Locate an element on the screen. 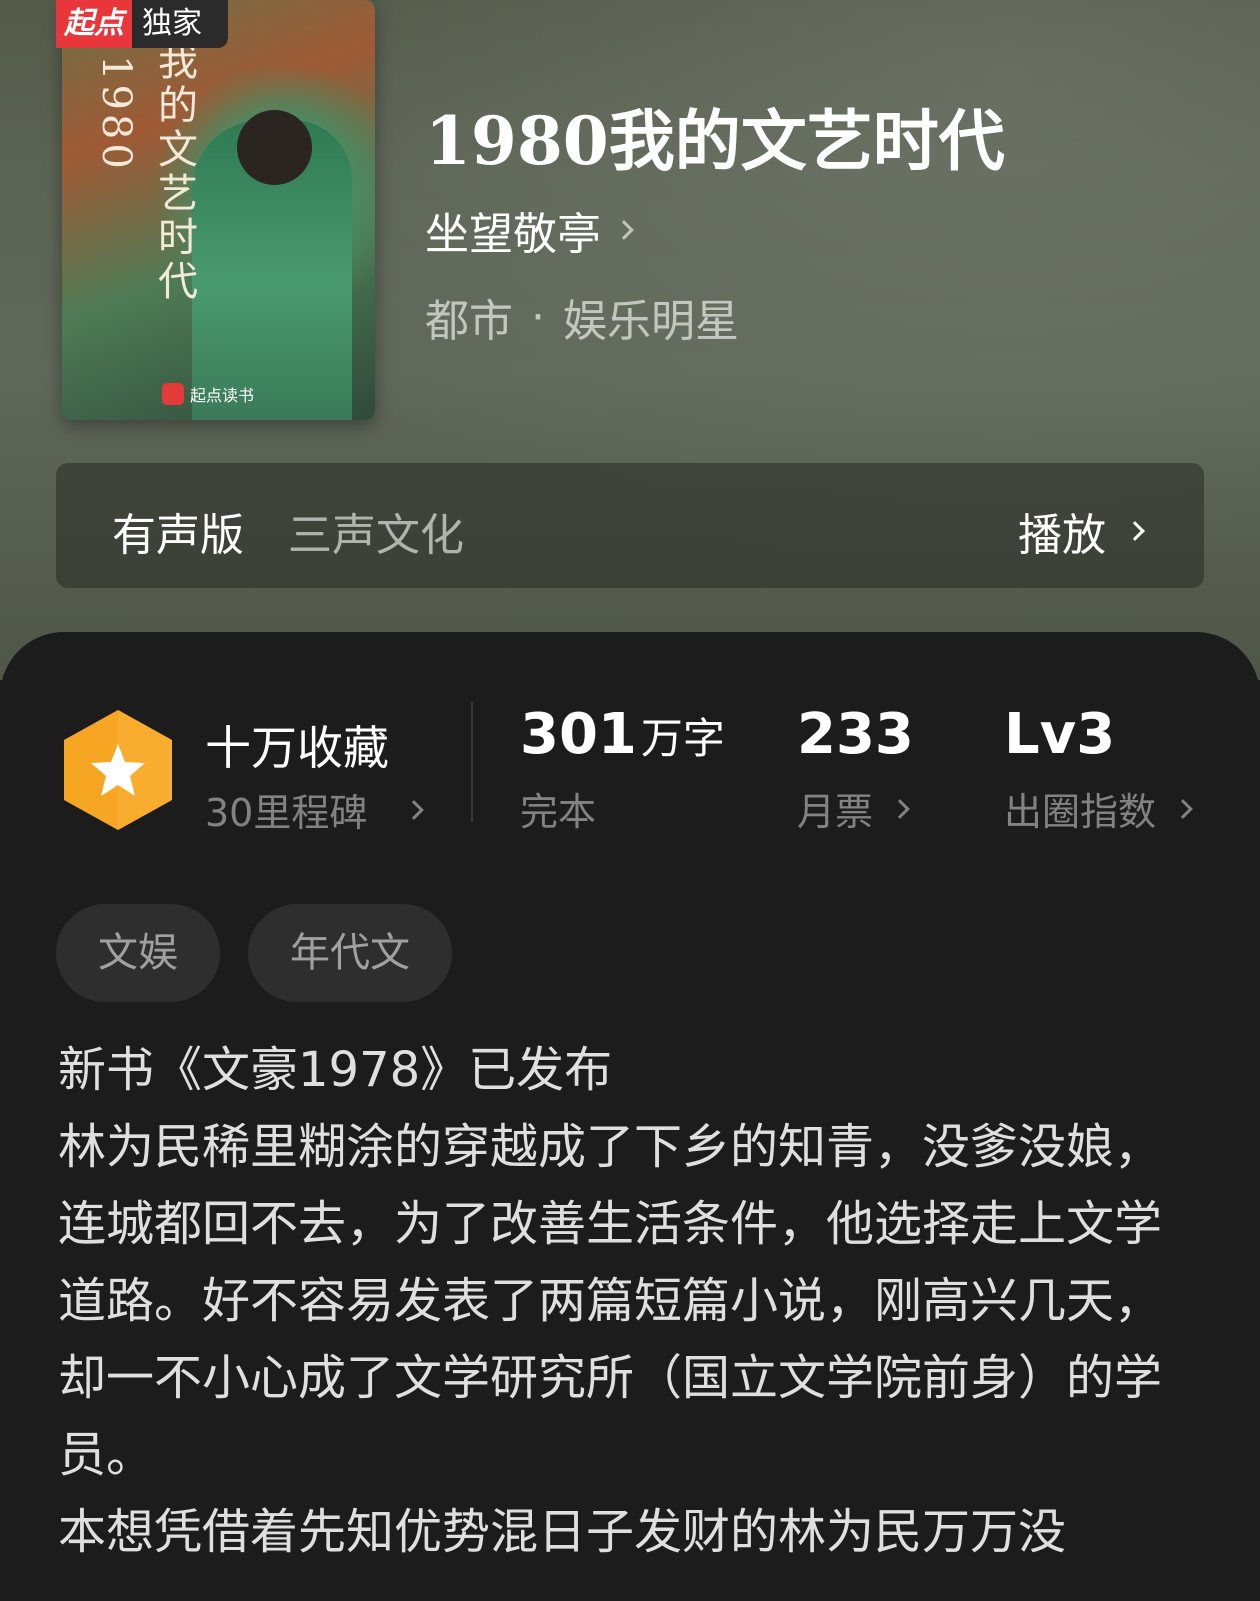 This screenshot has height=1601, width=1260. word-count-value: 301 is located at coordinates (578, 734).